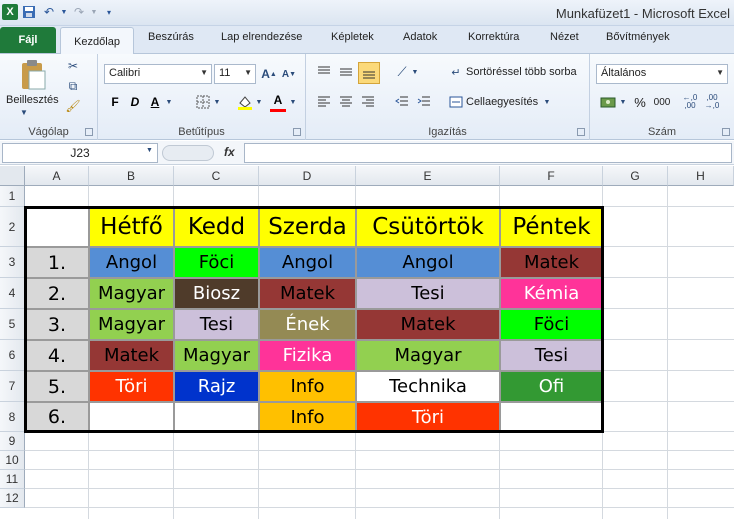 The height and width of the screenshot is (519, 734). Describe the element at coordinates (428, 227) in the screenshot. I see `day-header-cell: Csütörtök` at that location.